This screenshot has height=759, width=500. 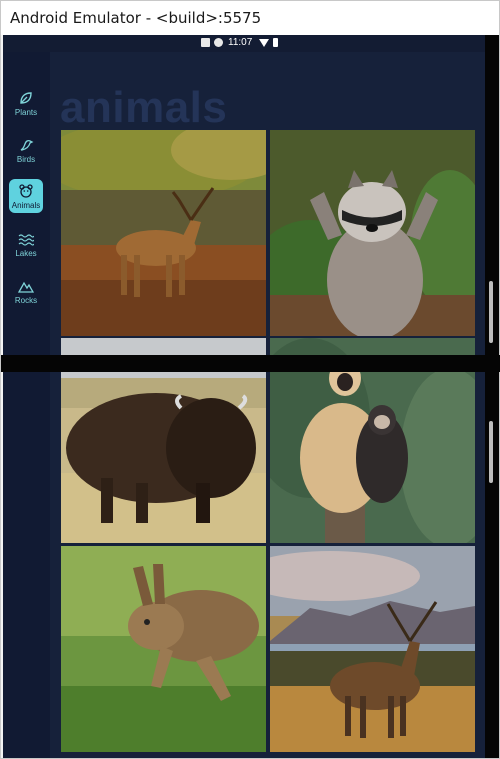 I want to click on nav-item-animals: Animals, so click(x=26, y=196).